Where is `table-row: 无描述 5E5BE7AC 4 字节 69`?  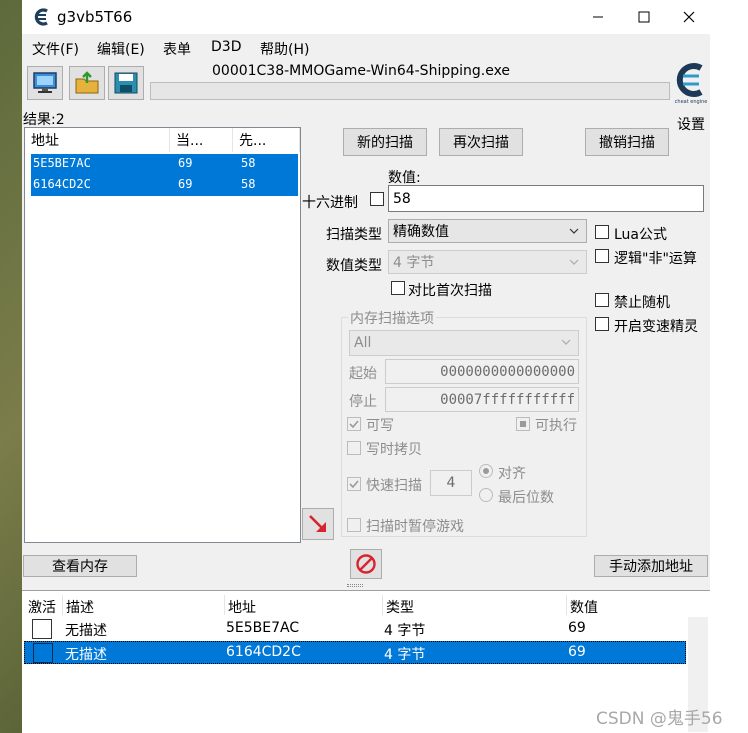
table-row: 无描述 5E5BE7AC 4 字节 69 is located at coordinates (355, 628).